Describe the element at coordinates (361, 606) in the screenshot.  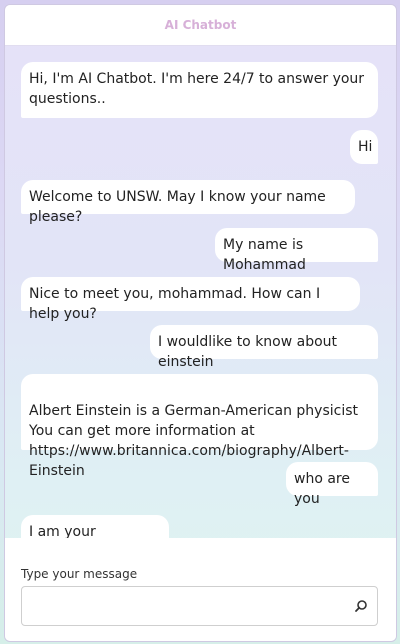
I see `search-icon` at that location.